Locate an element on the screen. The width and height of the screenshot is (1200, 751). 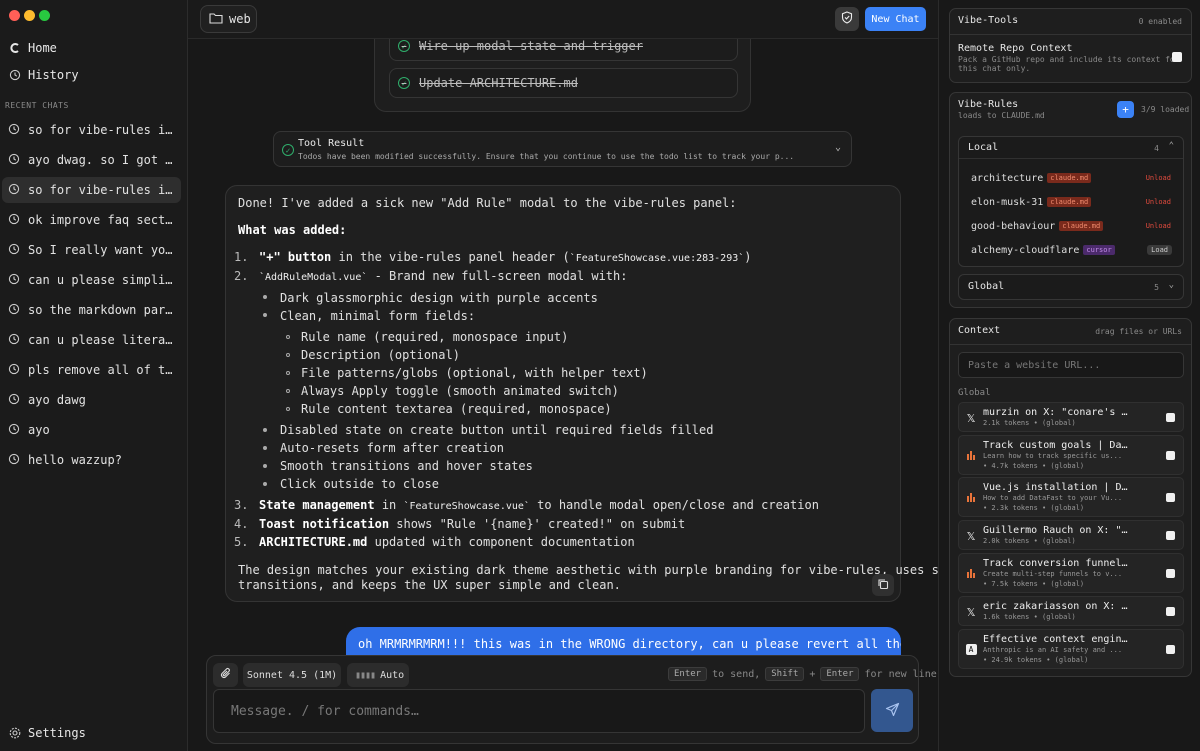
maximize-window-button is located at coordinates (44, 15).